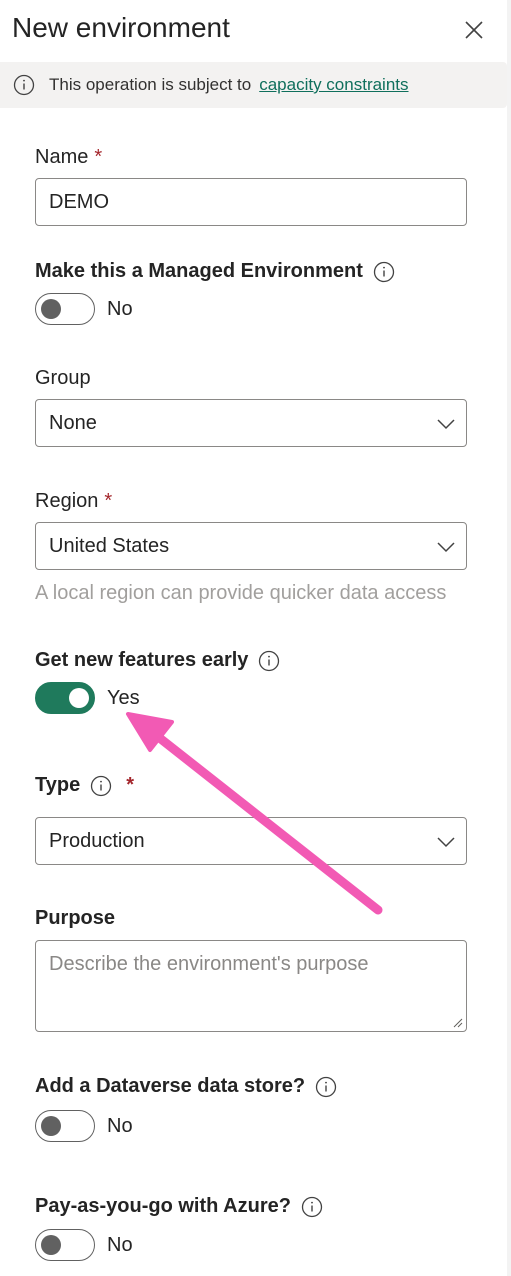  Describe the element at coordinates (65, 309) in the screenshot. I see `managed-environment-toggle` at that location.